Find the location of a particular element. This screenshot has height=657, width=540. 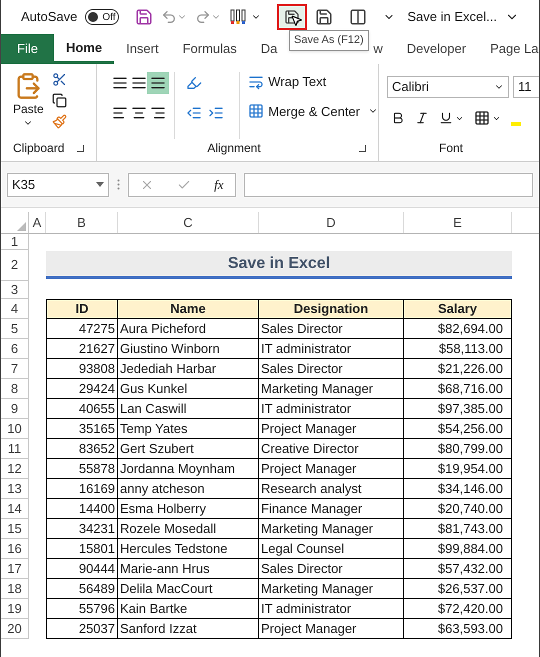

table-cell: 40655 is located at coordinates (82, 409).